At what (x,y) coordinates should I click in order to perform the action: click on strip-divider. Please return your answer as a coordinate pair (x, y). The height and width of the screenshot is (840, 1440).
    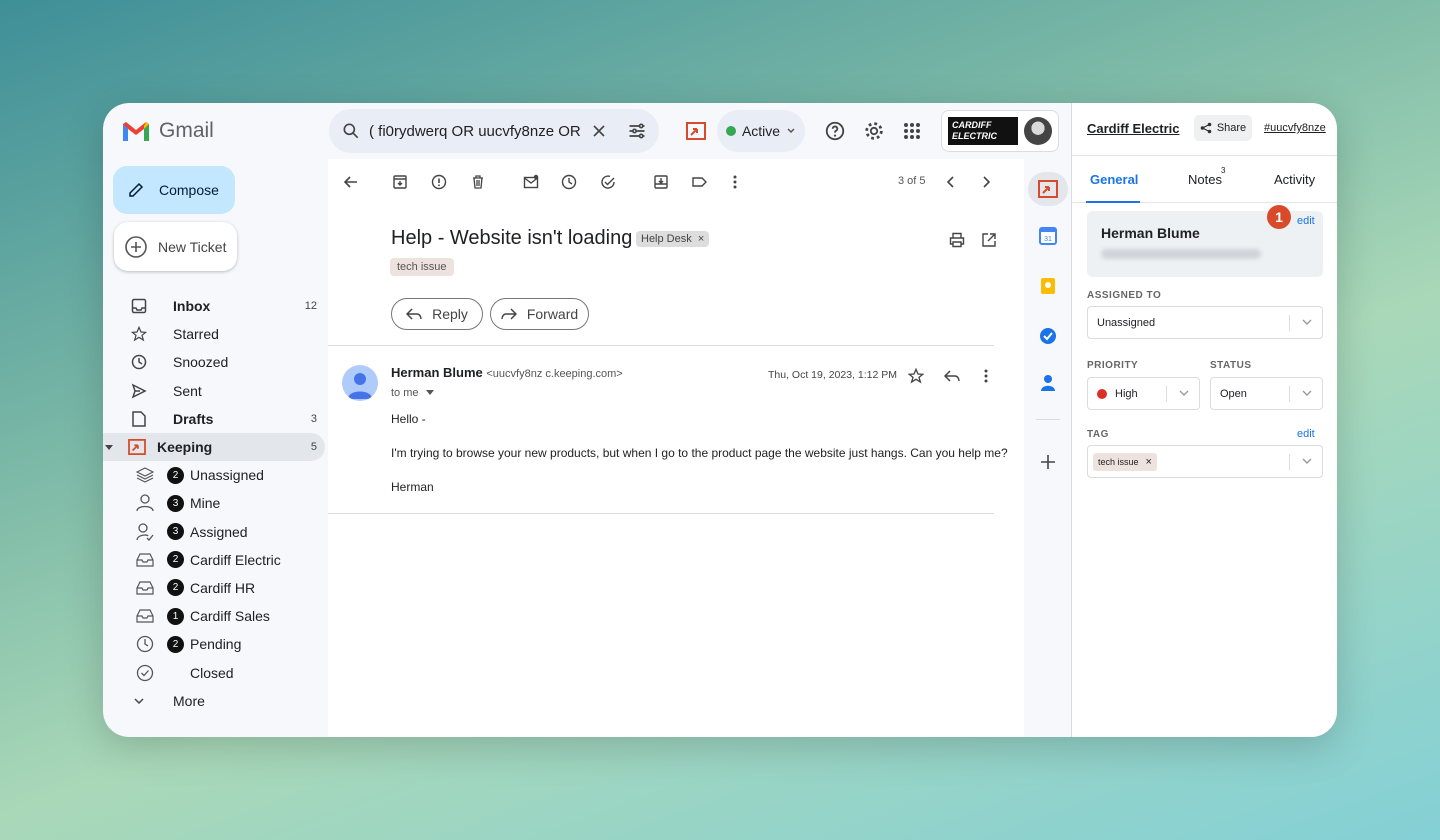
    Looking at the image, I should click on (1048, 419).